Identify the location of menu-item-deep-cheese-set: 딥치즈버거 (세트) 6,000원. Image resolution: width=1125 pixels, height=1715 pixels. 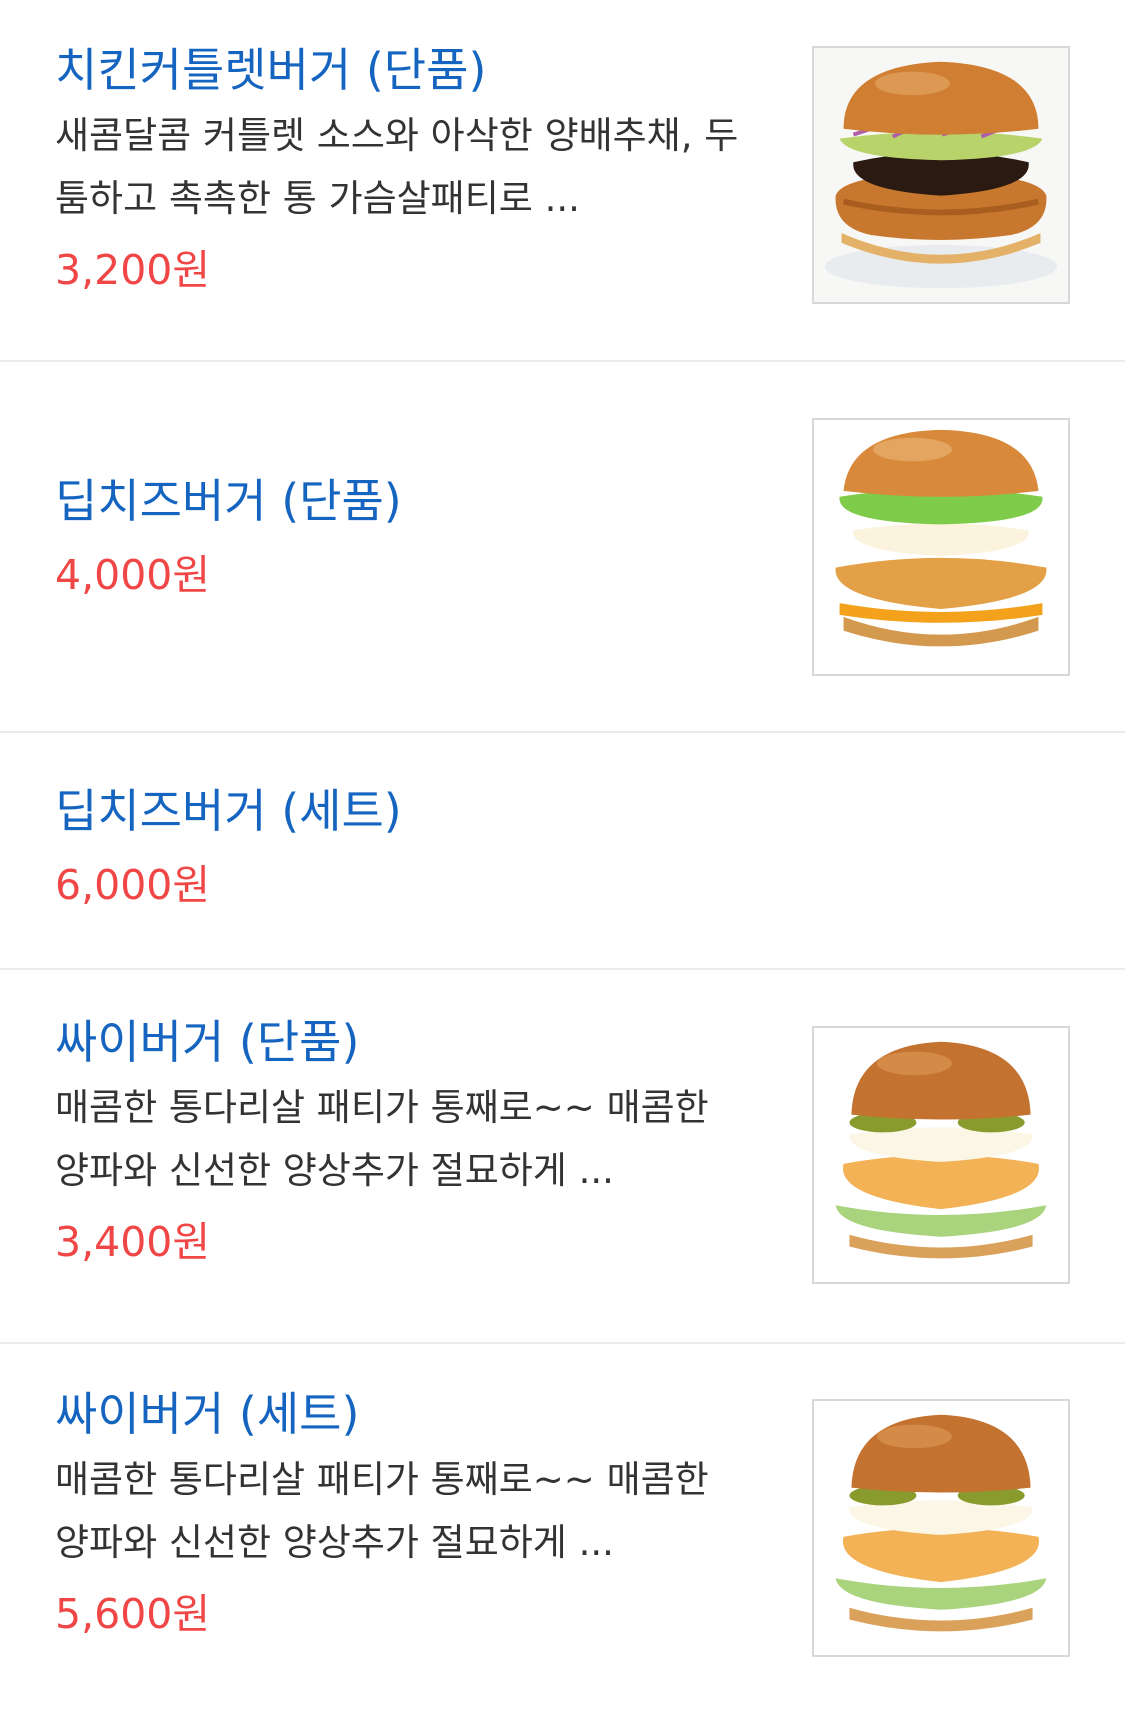
(562, 851).